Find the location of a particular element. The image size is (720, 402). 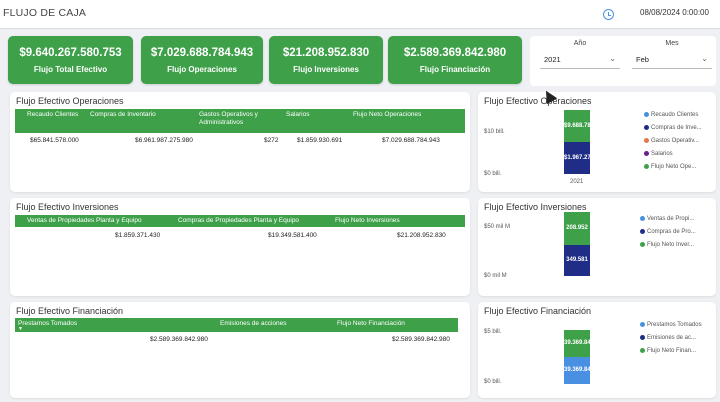

bar-segment: 349.581 is located at coordinates (577, 260).